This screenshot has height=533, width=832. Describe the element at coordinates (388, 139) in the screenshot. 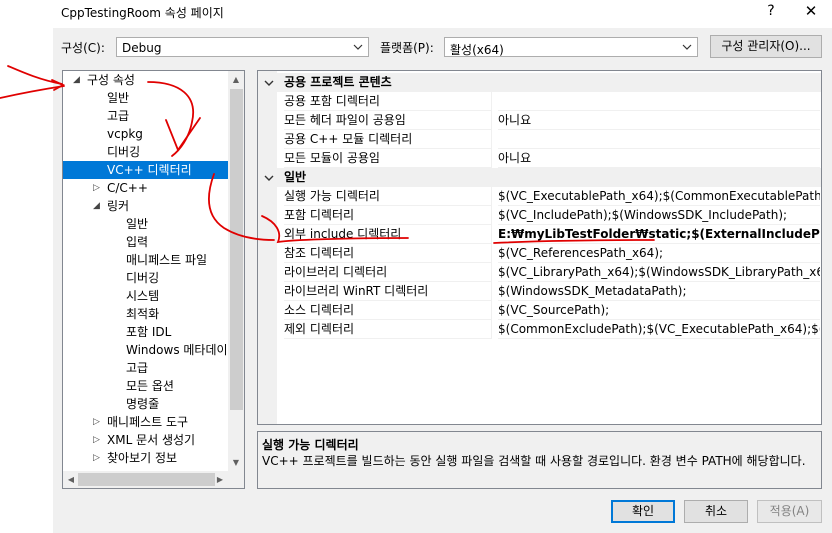

I see `property-name: 공용 C++ 모듈 디렉터리` at that location.